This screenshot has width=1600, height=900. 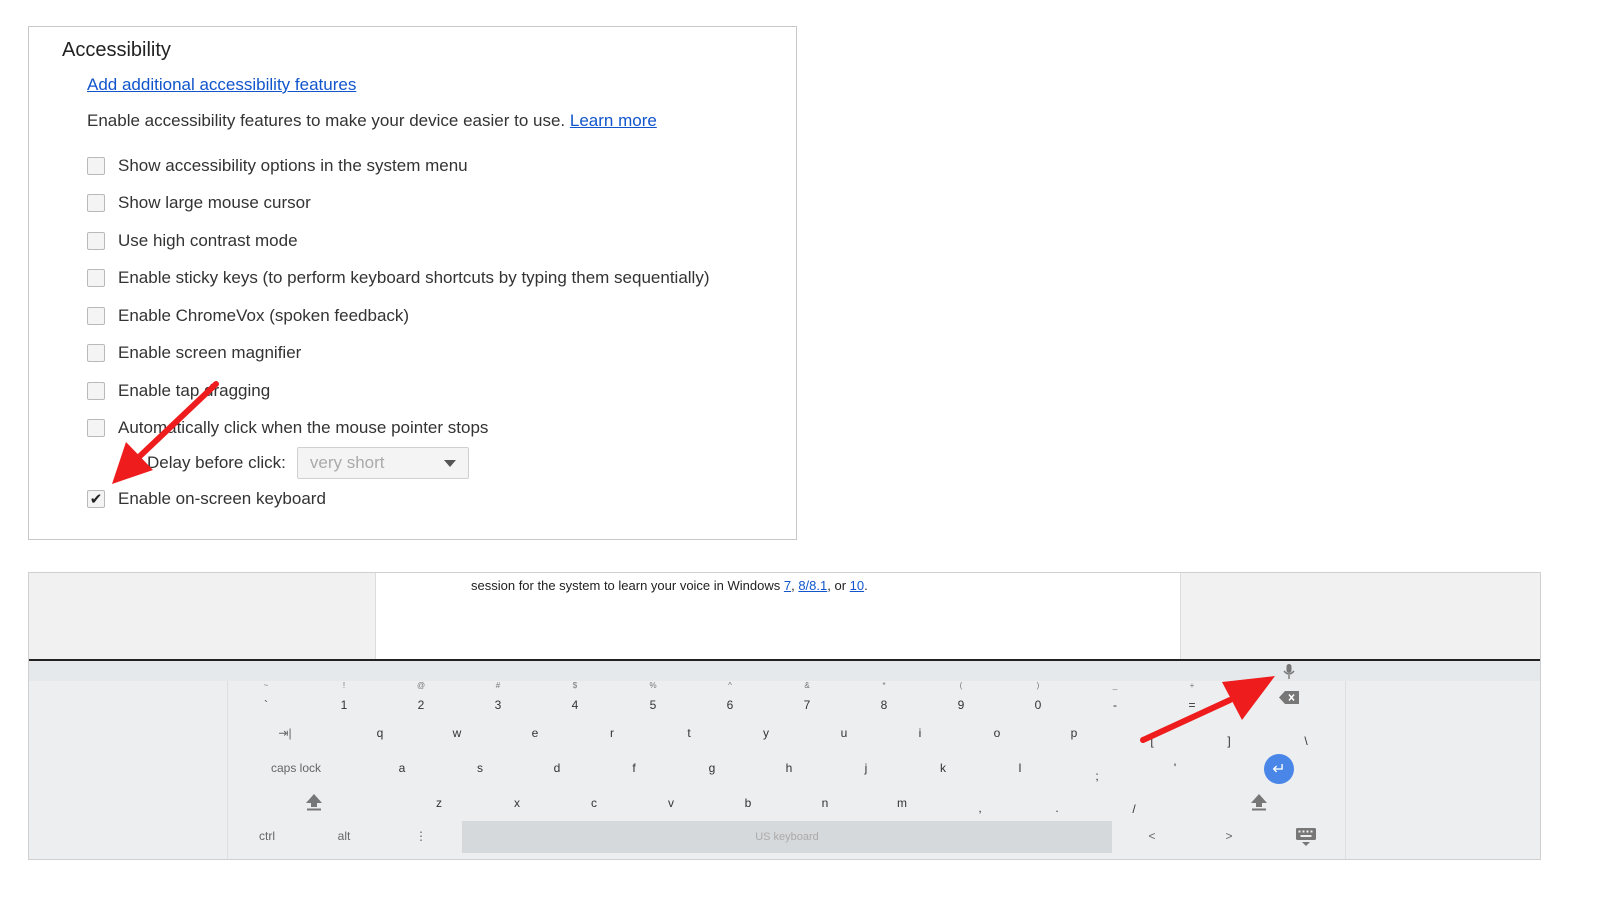 What do you see at coordinates (439, 803) in the screenshot?
I see `key-z: z` at bounding box center [439, 803].